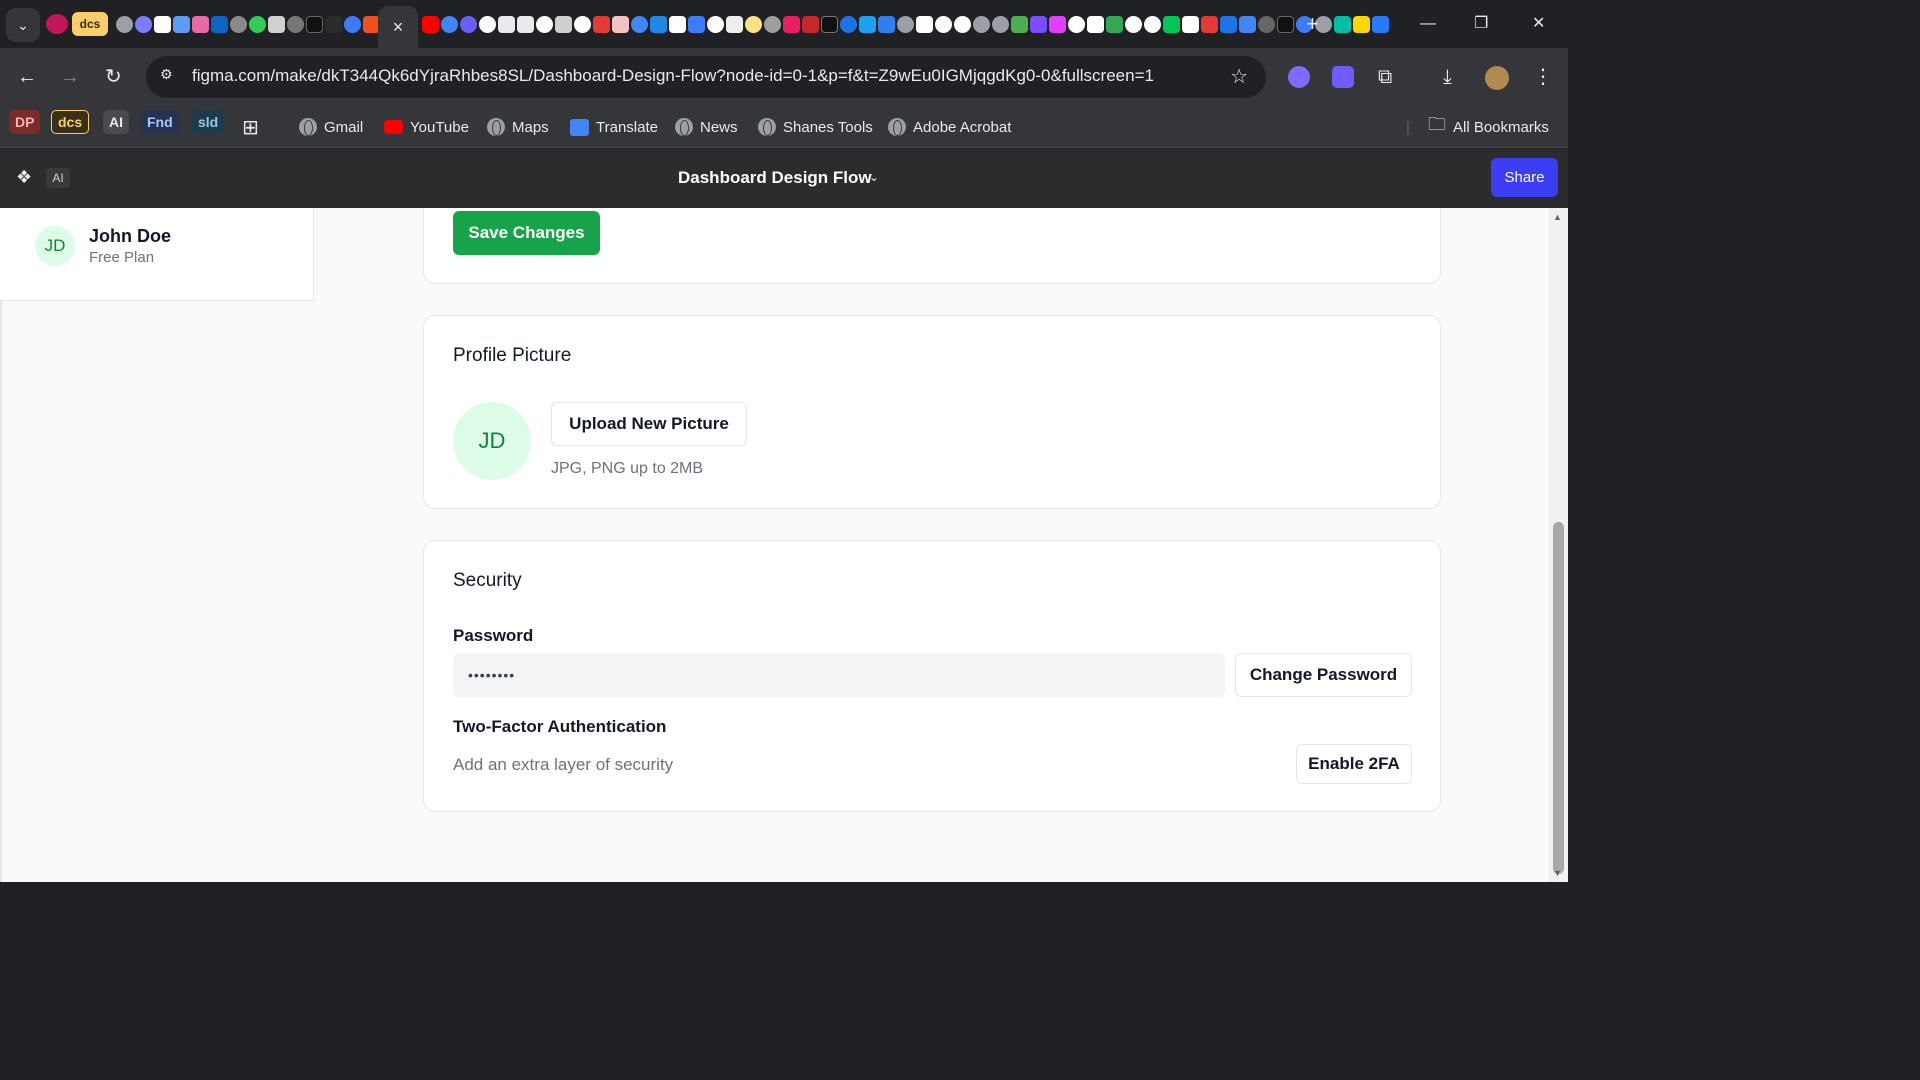  What do you see at coordinates (1447, 77) in the screenshot?
I see `download-icon: ⤓` at bounding box center [1447, 77].